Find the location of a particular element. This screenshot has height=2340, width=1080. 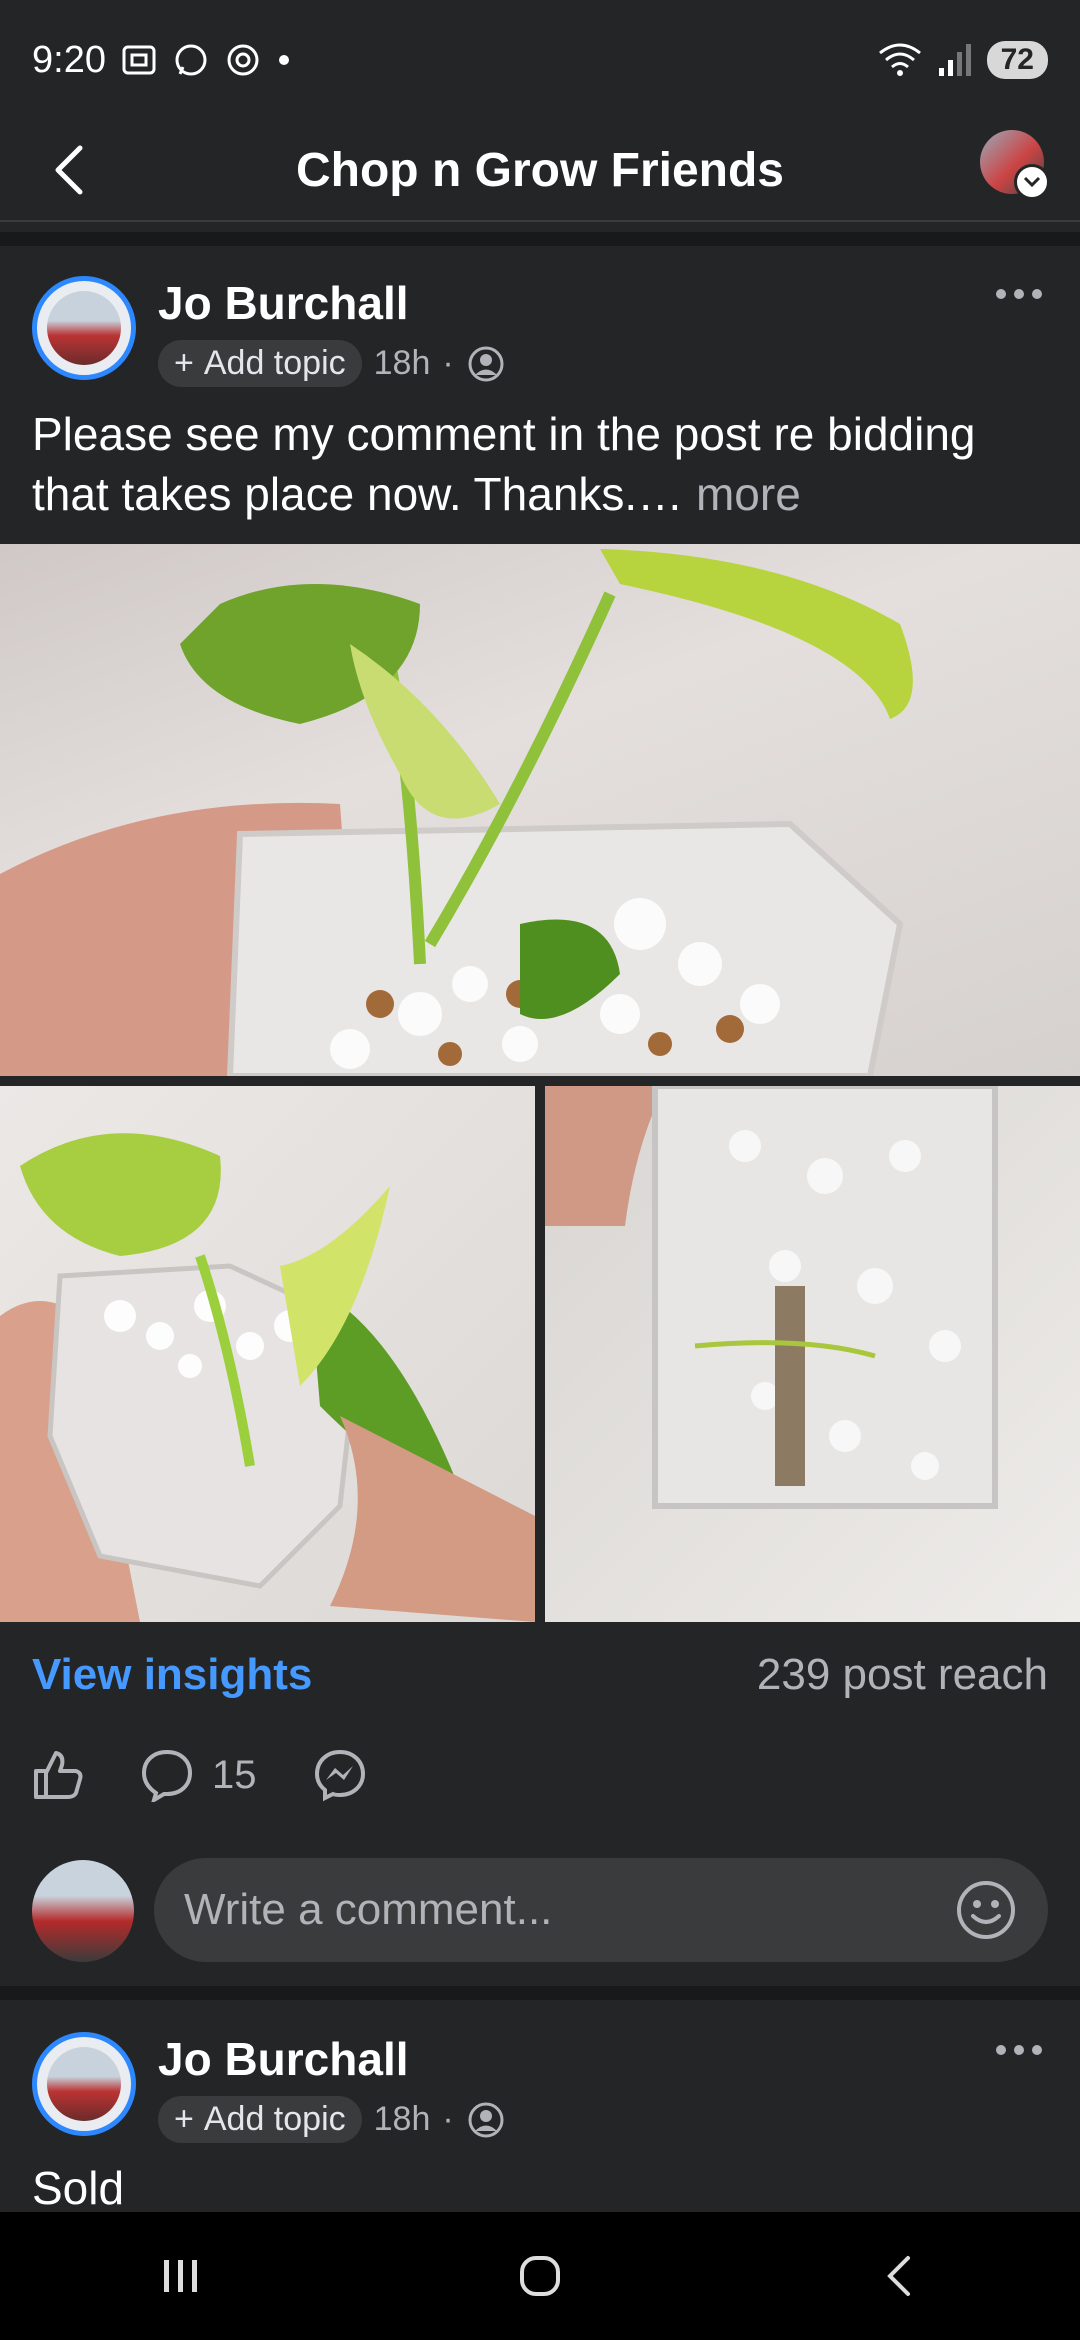

recent-apps-icon is located at coordinates (180, 2276).